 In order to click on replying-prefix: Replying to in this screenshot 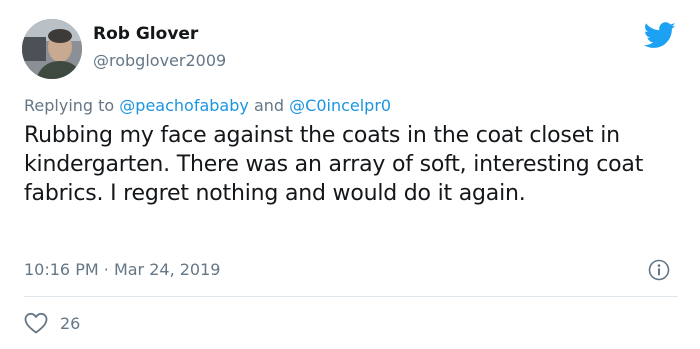, I will do `click(69, 105)`.